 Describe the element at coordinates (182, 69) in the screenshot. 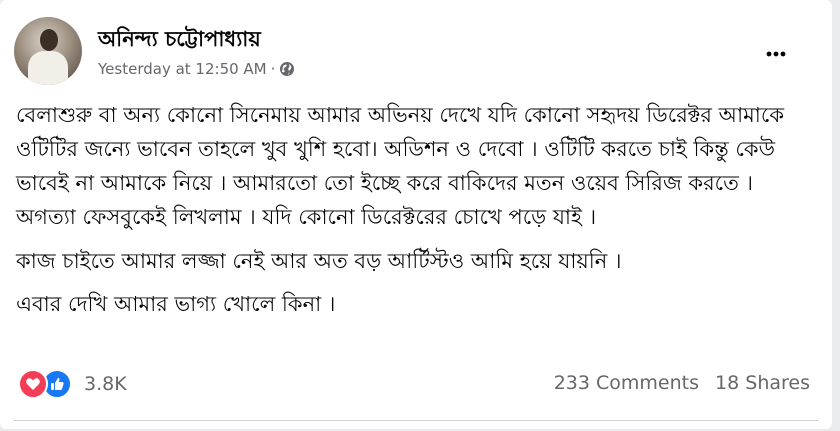

I see `post-timestamp: Yesterday at 12:50 AM` at that location.